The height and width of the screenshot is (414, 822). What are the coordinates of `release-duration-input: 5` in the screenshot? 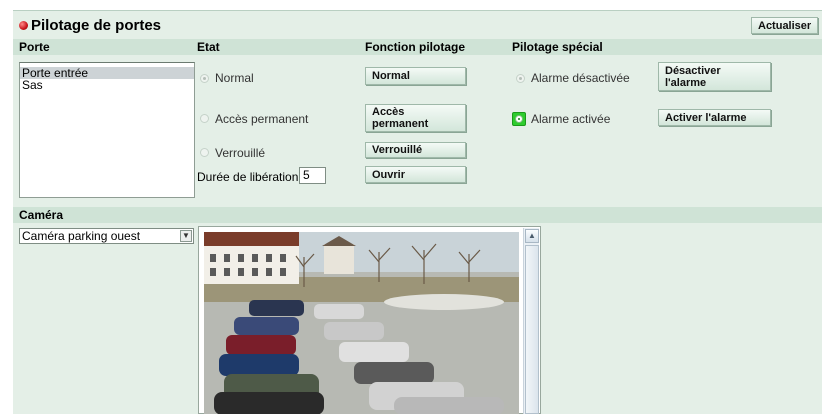 It's located at (312, 175).